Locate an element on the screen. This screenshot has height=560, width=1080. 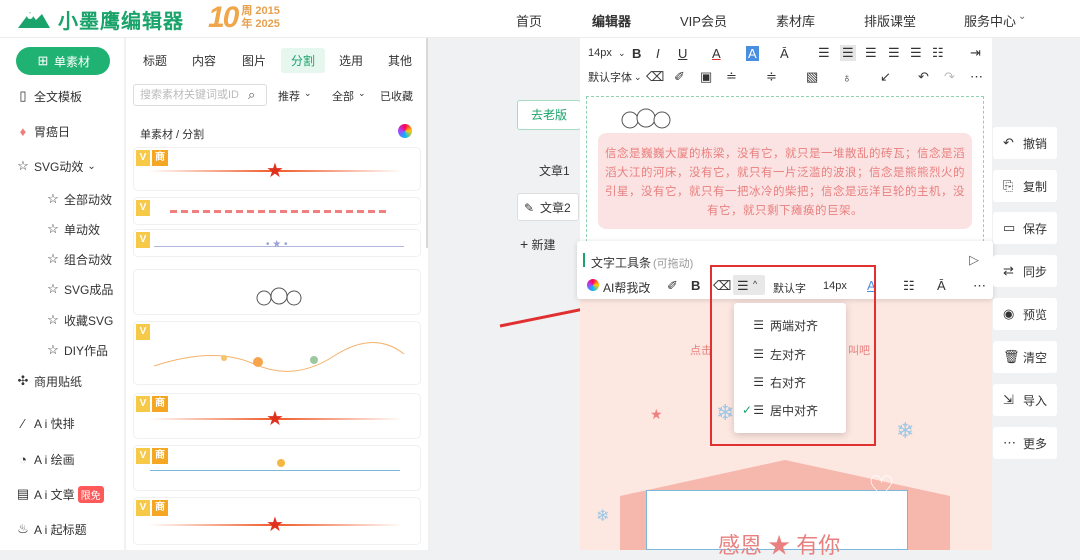
align-right-icon: ☰ is located at coordinates (871, 53).